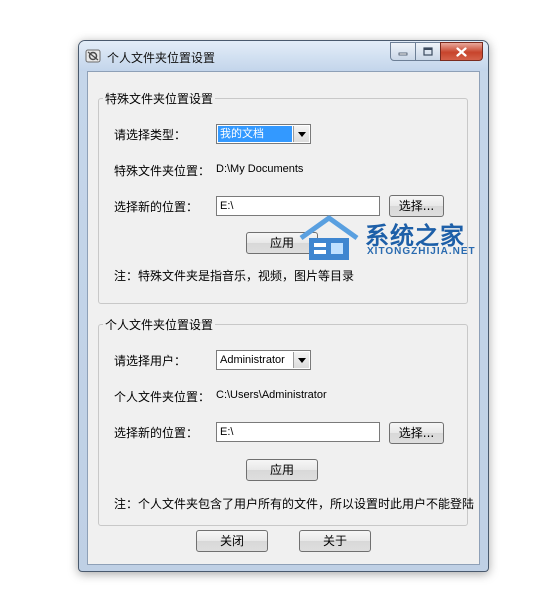 The width and height of the screenshot is (550, 615). Describe the element at coordinates (294, 504) in the screenshot. I see `personal-note: 注：个人文件夹包含了用户所有的文件，所以设置时此用户不能登陆` at that location.